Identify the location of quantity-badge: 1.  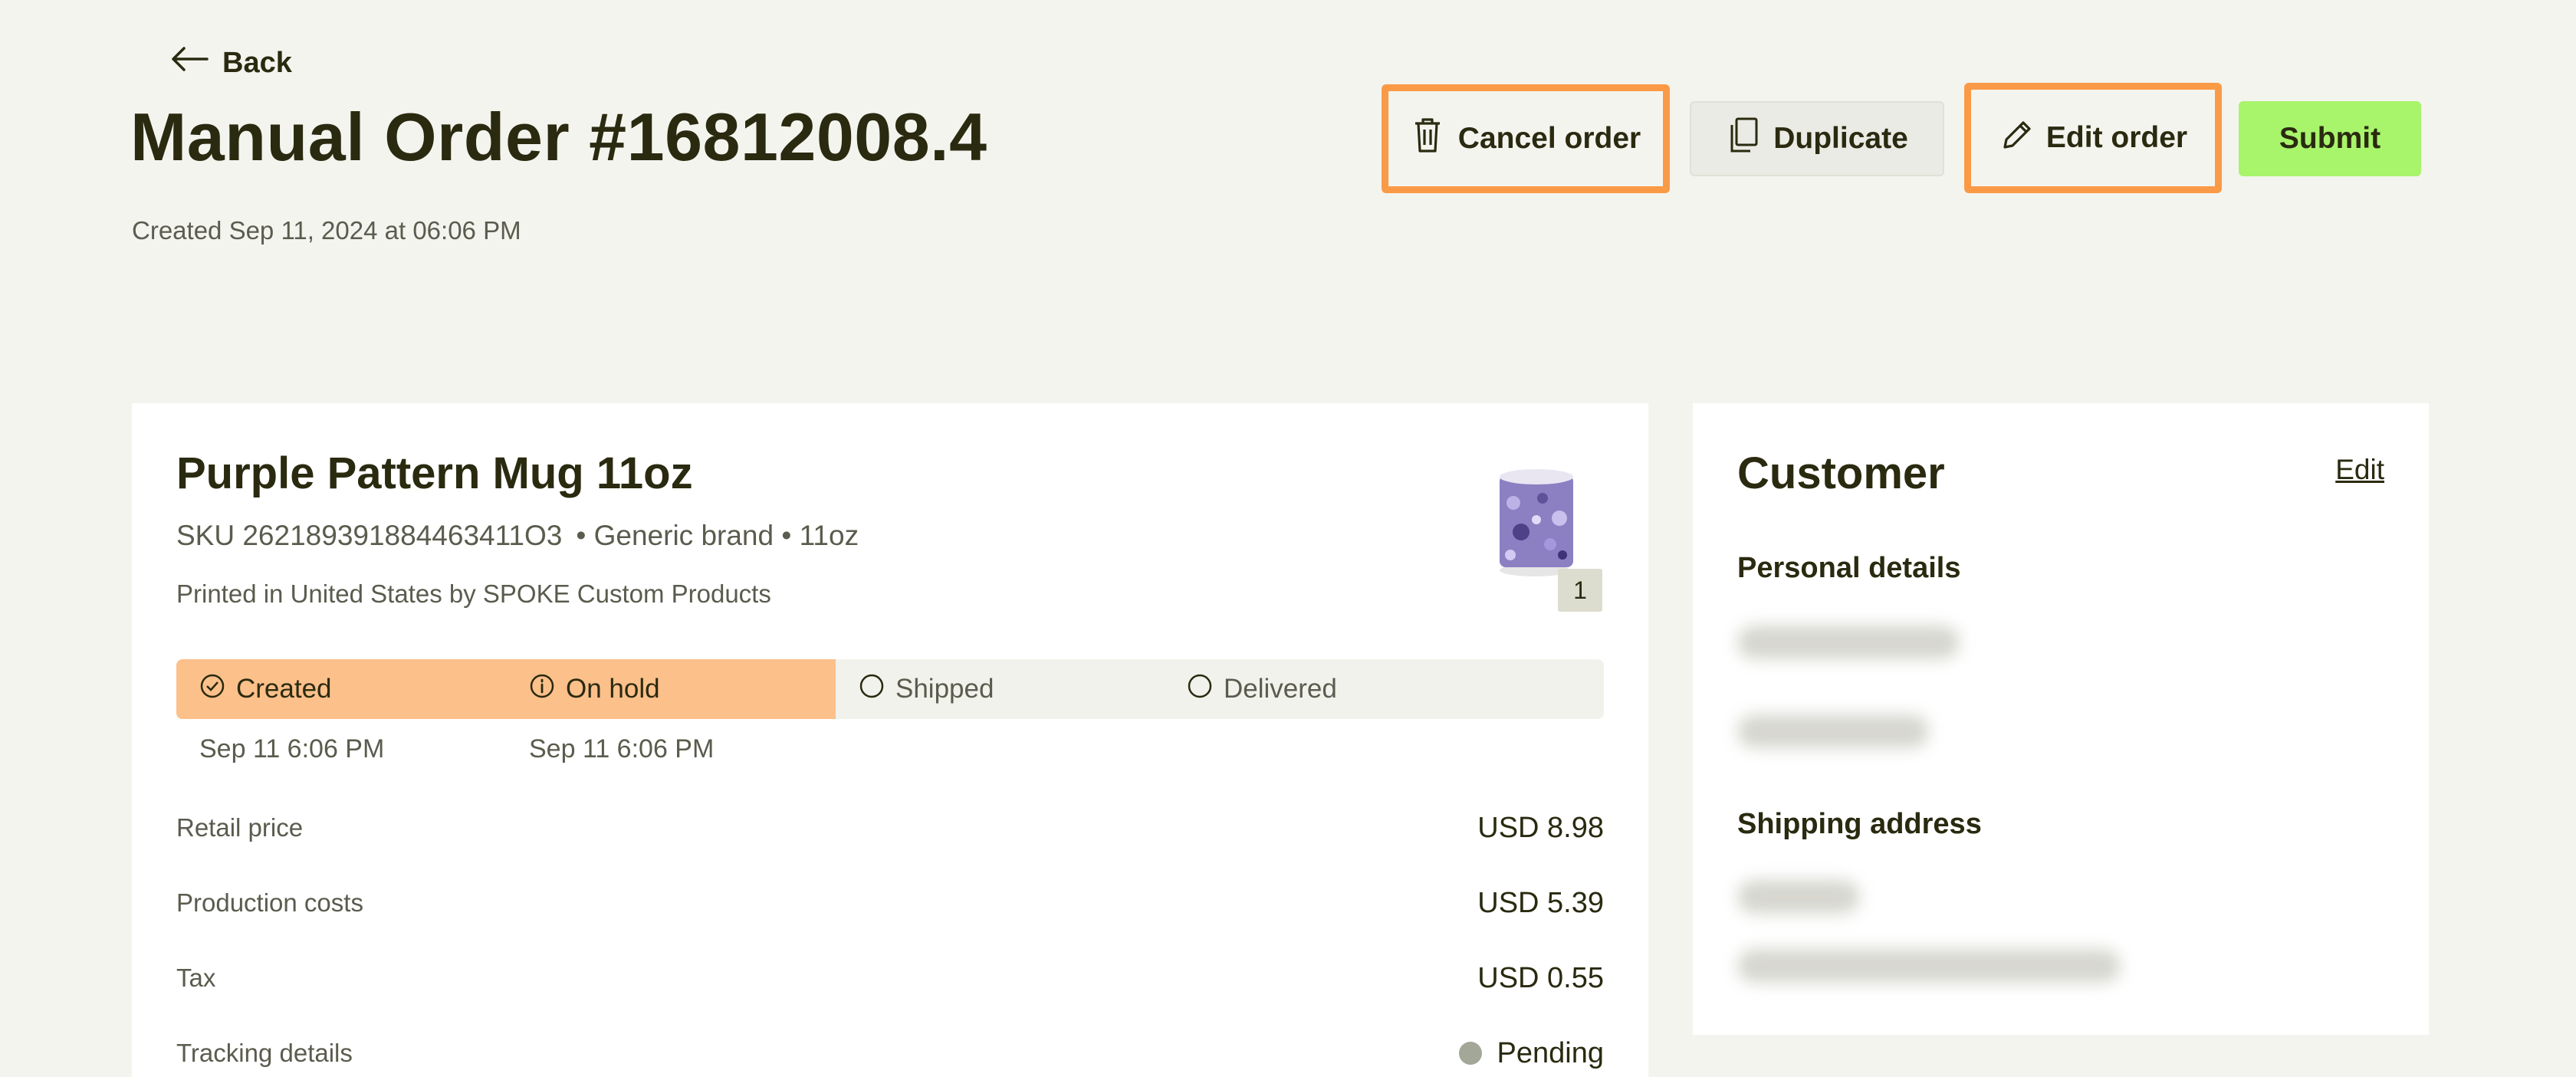
(1580, 590).